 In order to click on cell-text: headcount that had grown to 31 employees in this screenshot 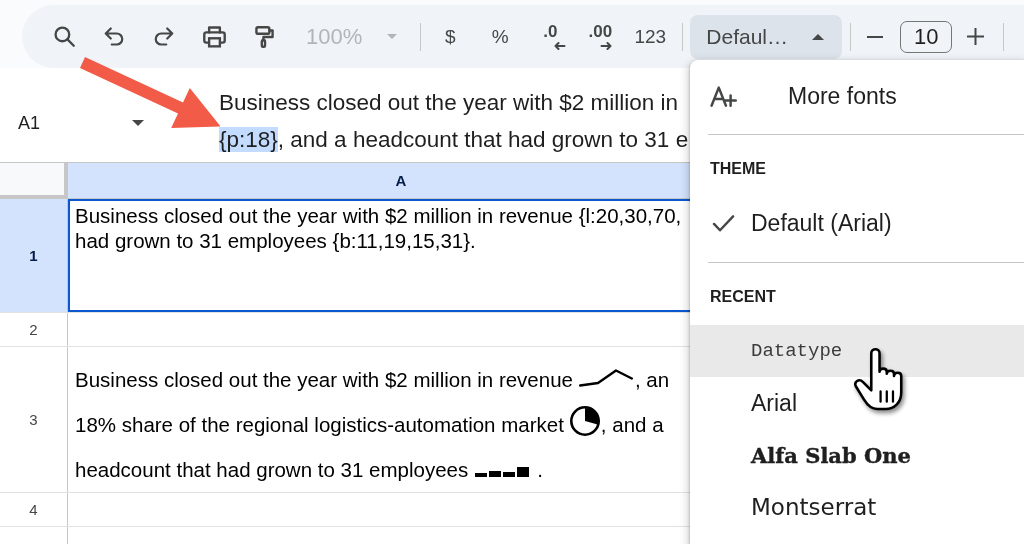, I will do `click(272, 469)`.